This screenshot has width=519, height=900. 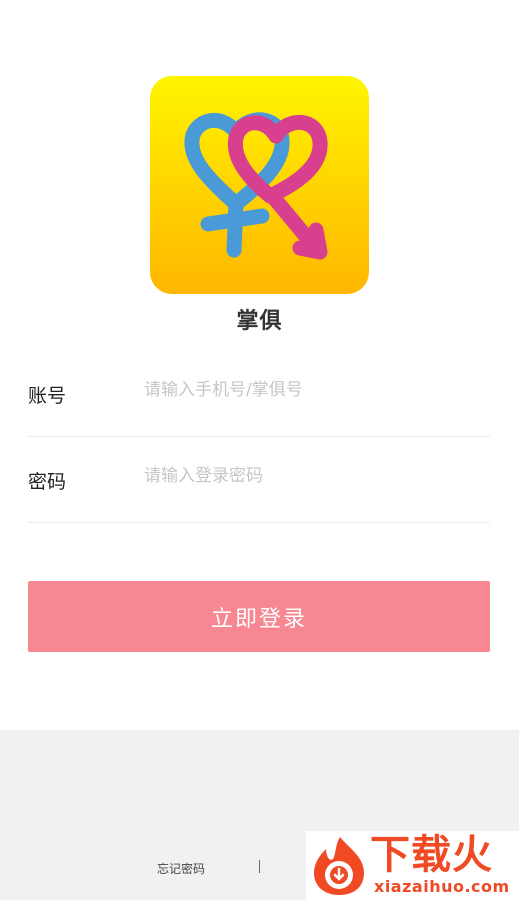 I want to click on password-label: 密码, so click(x=47, y=482).